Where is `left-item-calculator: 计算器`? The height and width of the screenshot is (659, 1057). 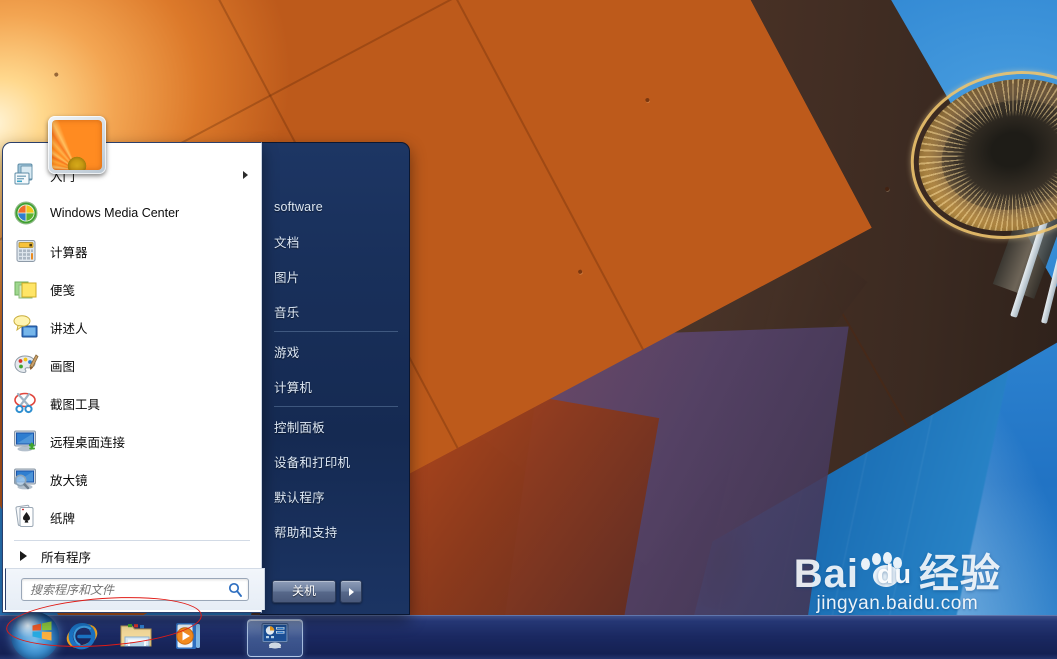
left-item-calculator: 计算器 is located at coordinates (132, 251).